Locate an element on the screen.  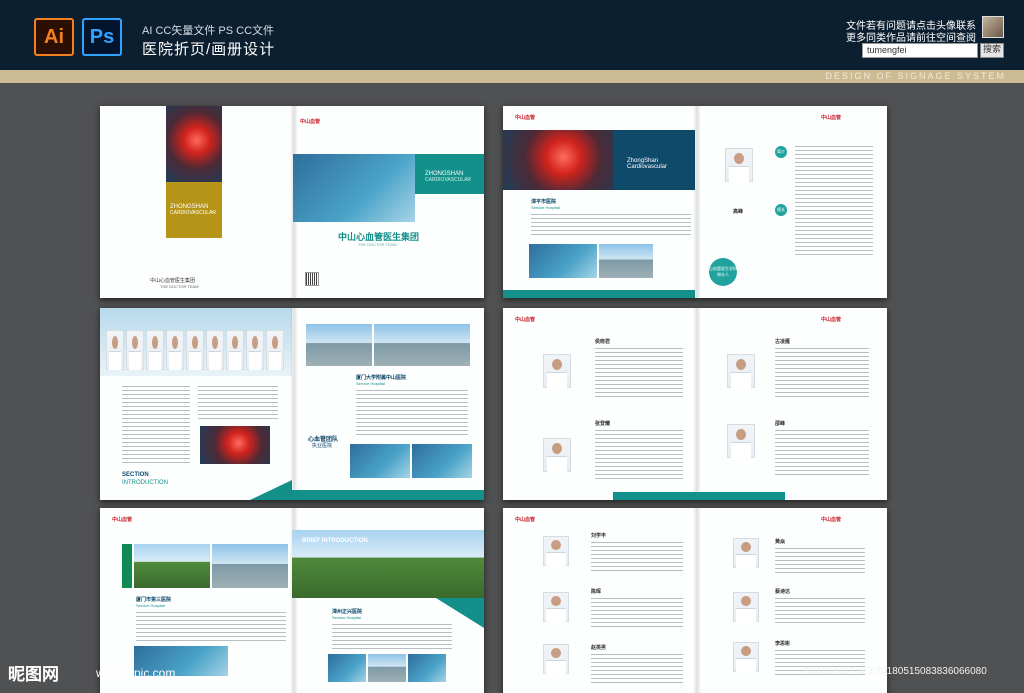
photoshop-icon: Ps is located at coordinates (102, 37).